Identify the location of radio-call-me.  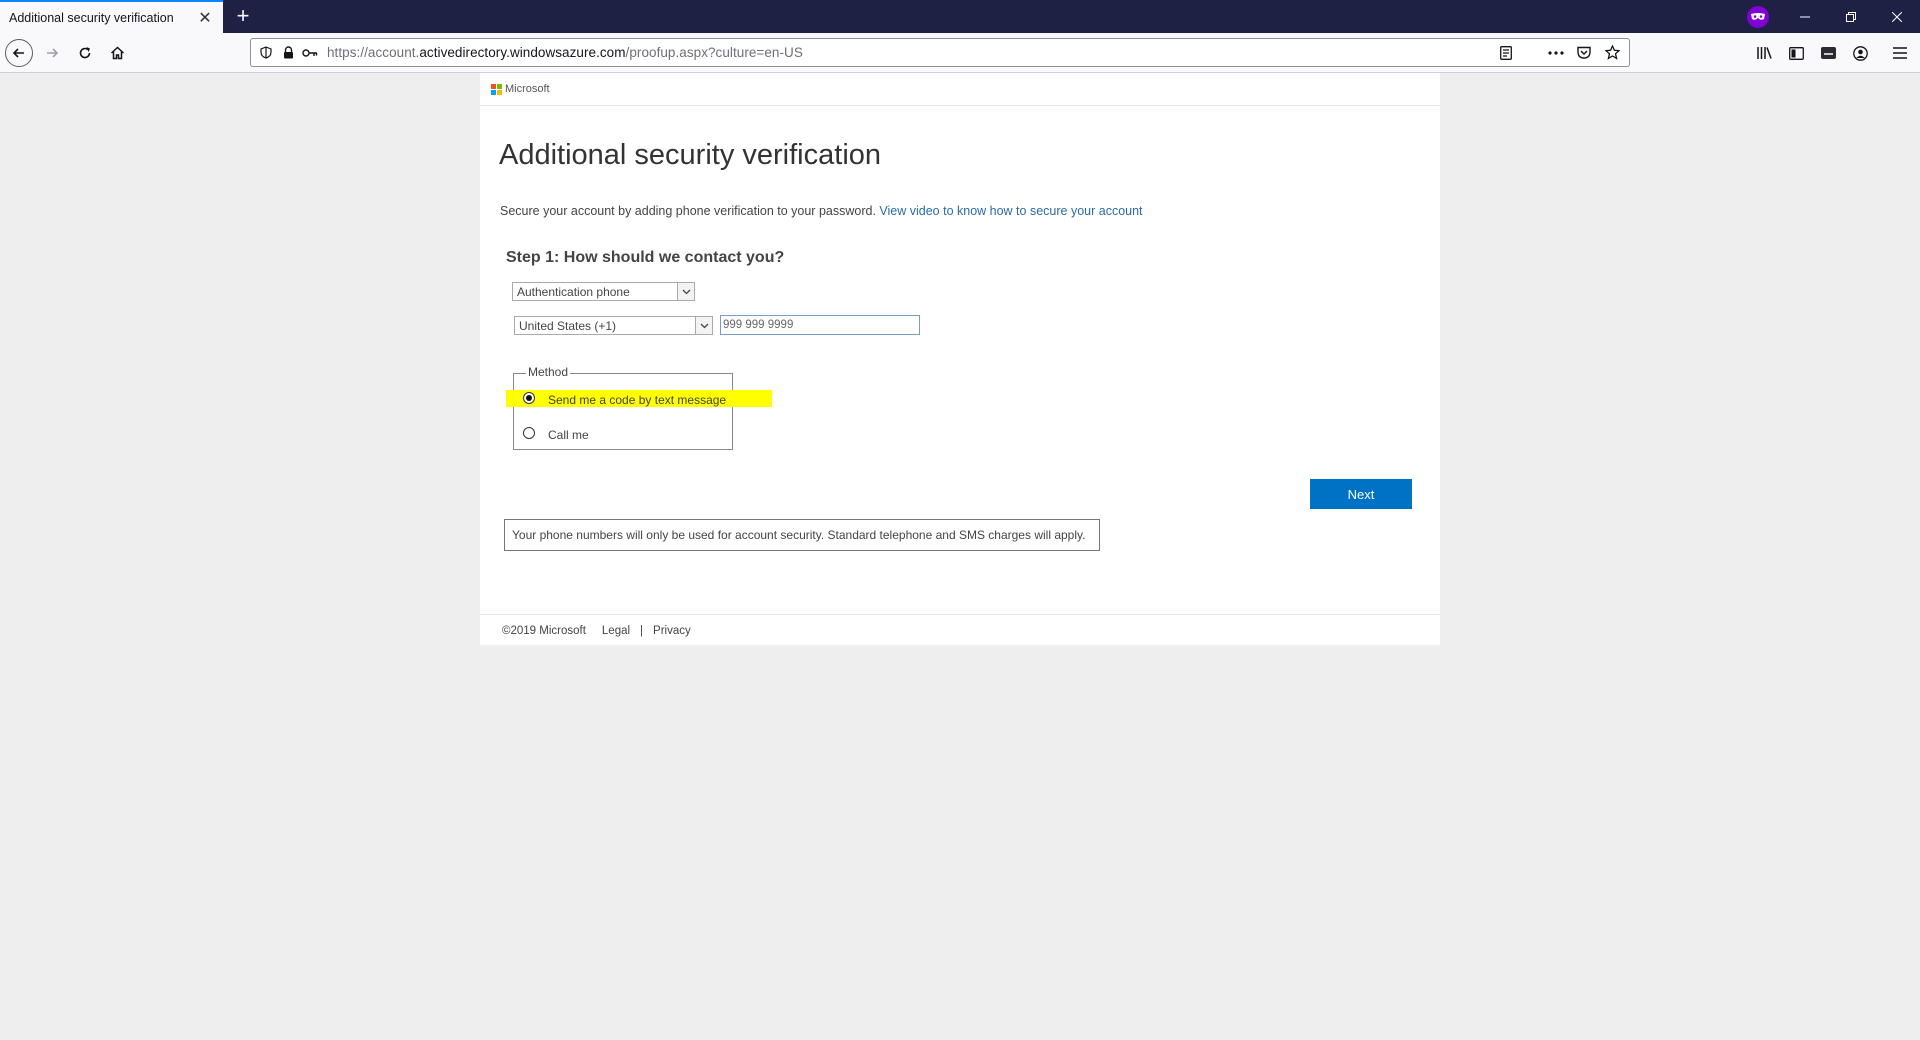
(529, 433).